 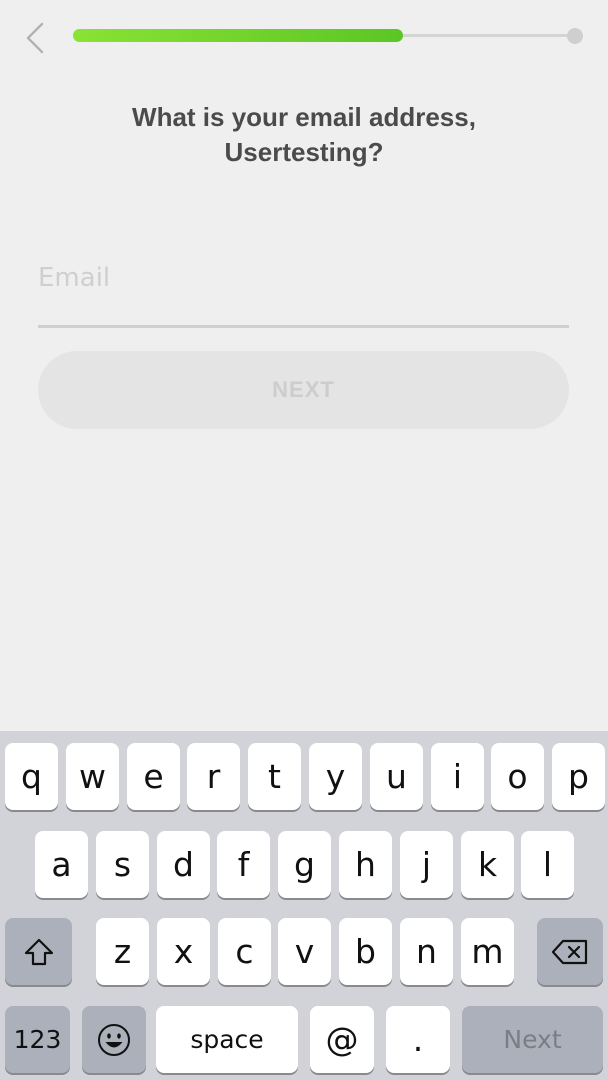 I want to click on progress-end-dot, so click(x=575, y=36).